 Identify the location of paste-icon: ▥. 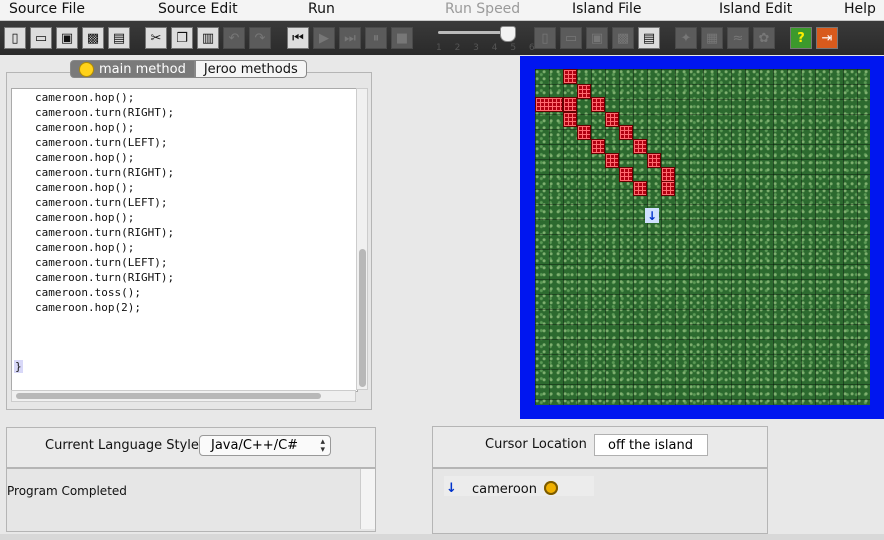
(208, 38).